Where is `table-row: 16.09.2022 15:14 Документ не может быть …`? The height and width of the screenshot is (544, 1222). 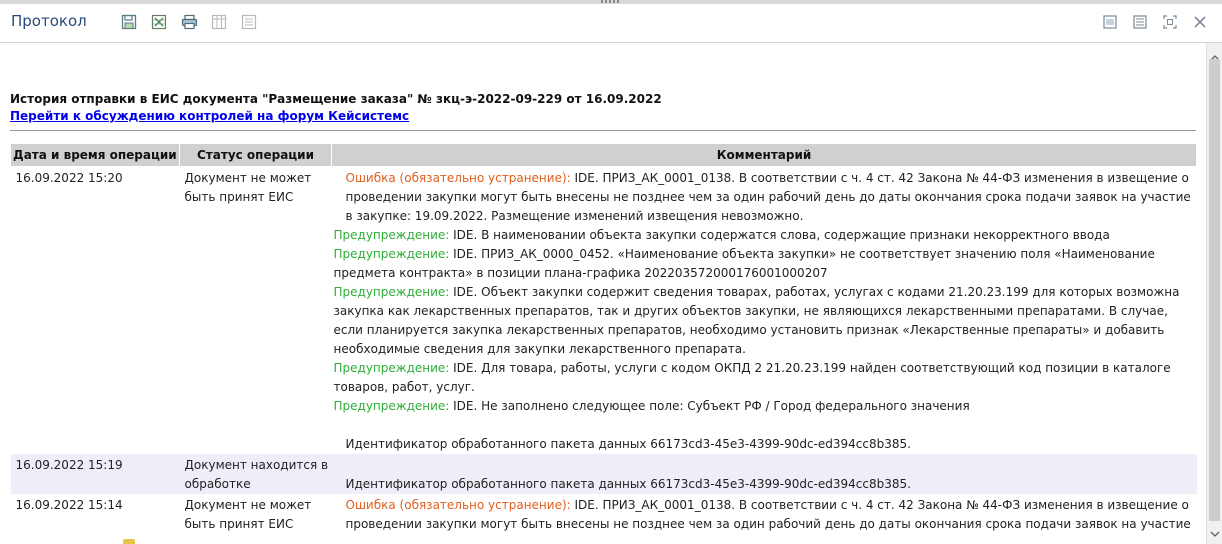 table-row: 16.09.2022 15:14 Документ не может быть … is located at coordinates (604, 514).